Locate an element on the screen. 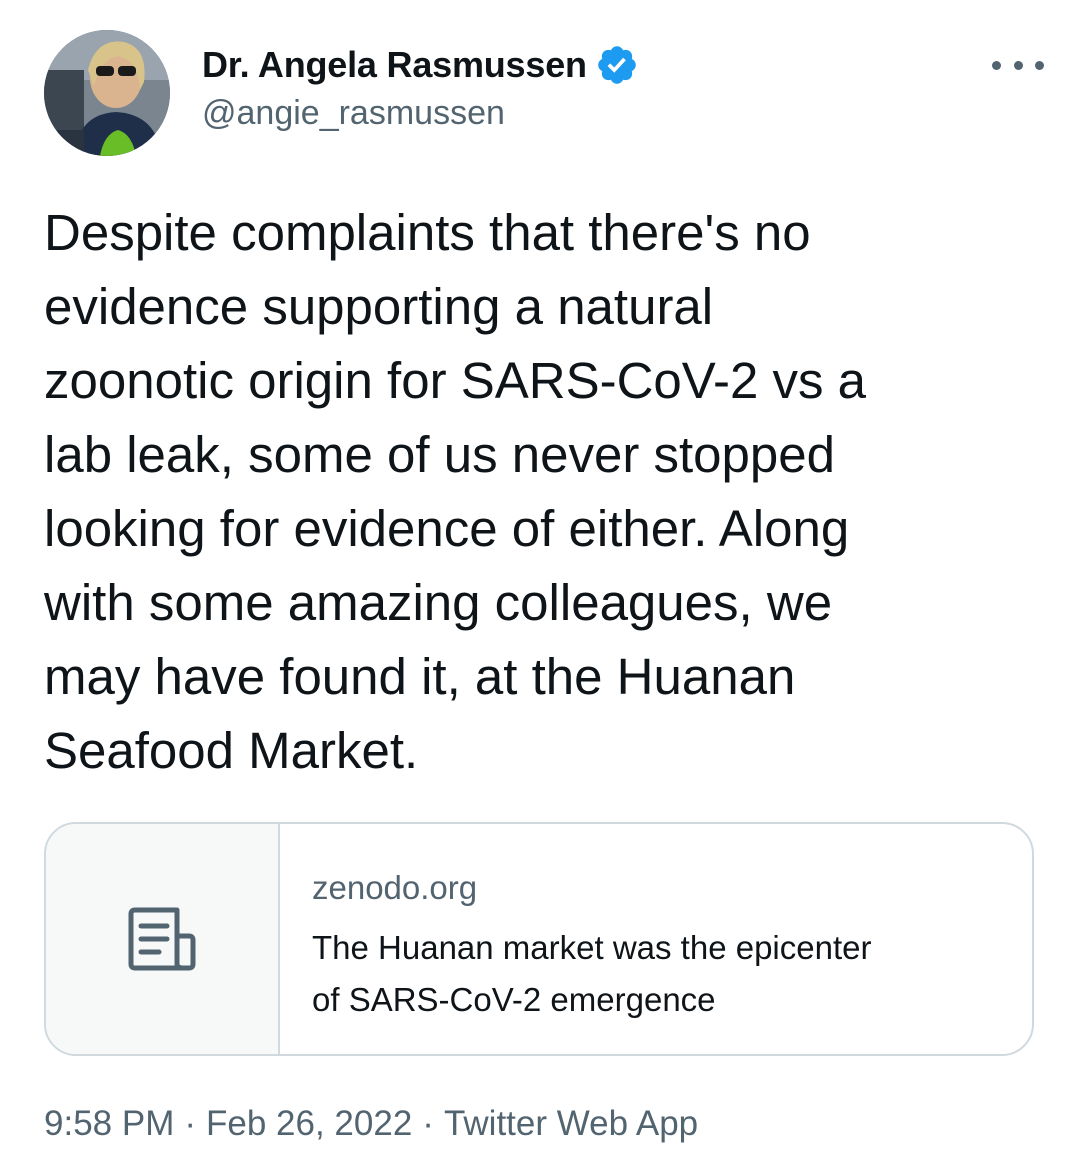 This screenshot has width=1080, height=1167. tweet-header: Dr. Angela Rasmussen @angie_rasmussen is located at coordinates (544, 95).